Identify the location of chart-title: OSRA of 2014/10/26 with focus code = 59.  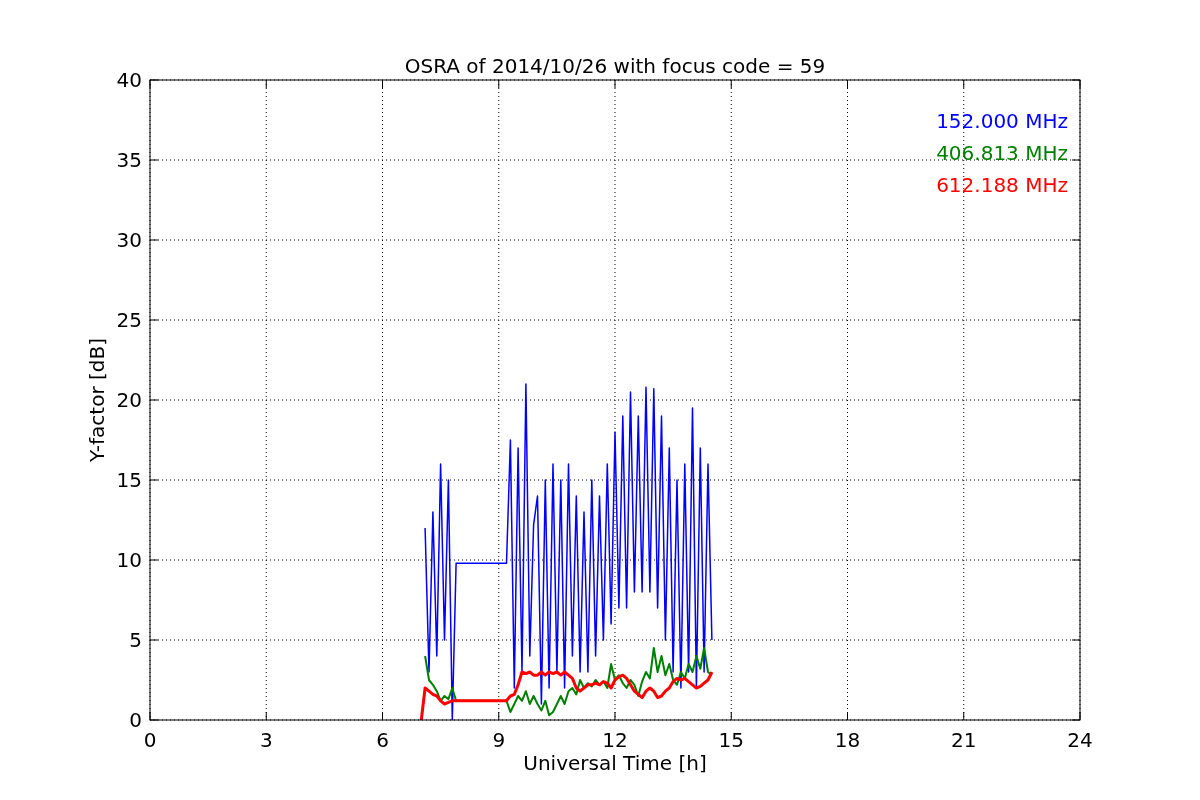
(615, 66).